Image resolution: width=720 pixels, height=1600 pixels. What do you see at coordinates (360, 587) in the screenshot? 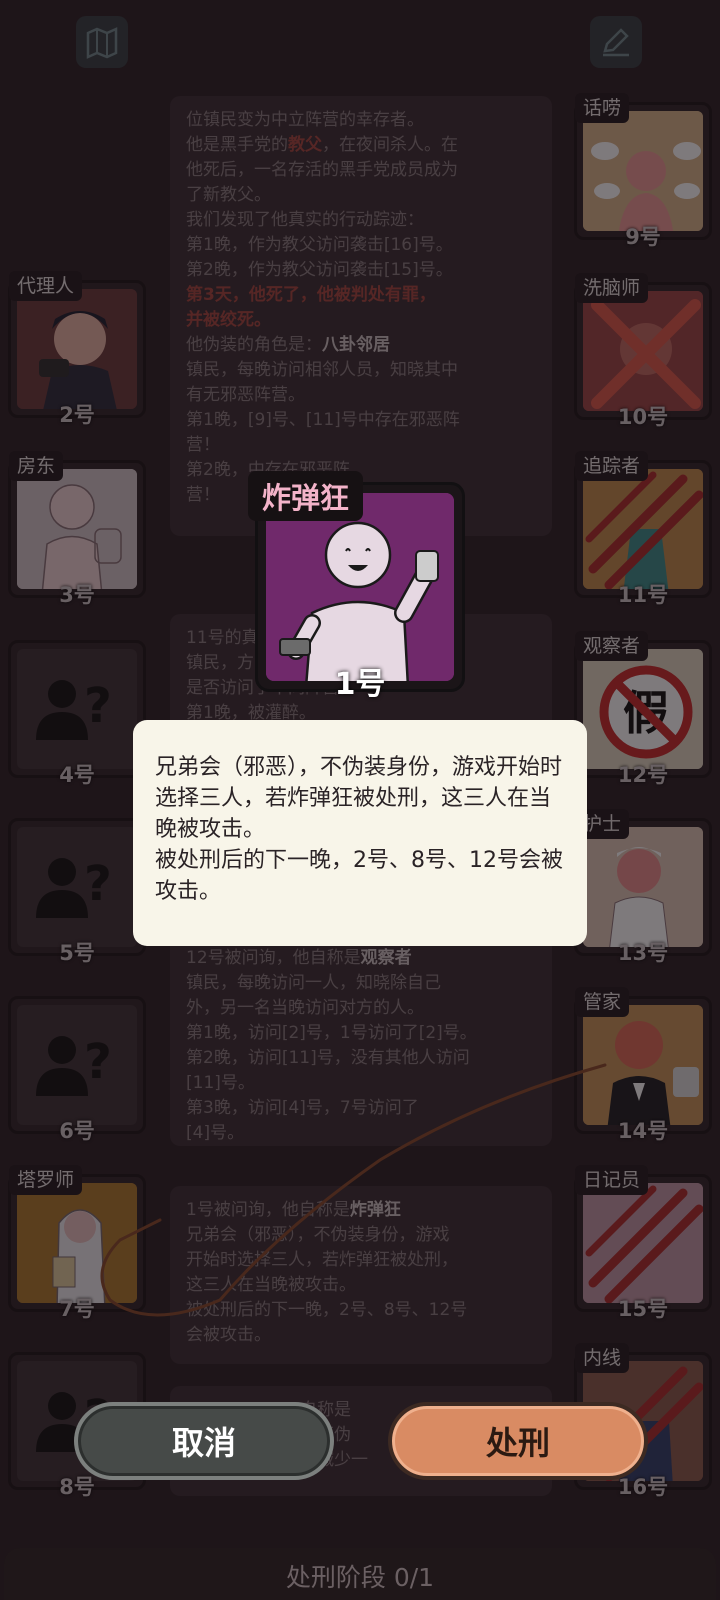
I see `bomber-portrait` at bounding box center [360, 587].